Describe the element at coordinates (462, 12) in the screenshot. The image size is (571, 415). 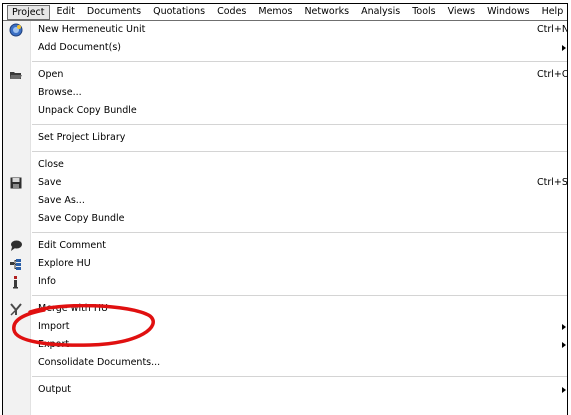
I see `menu-views: Views` at that location.